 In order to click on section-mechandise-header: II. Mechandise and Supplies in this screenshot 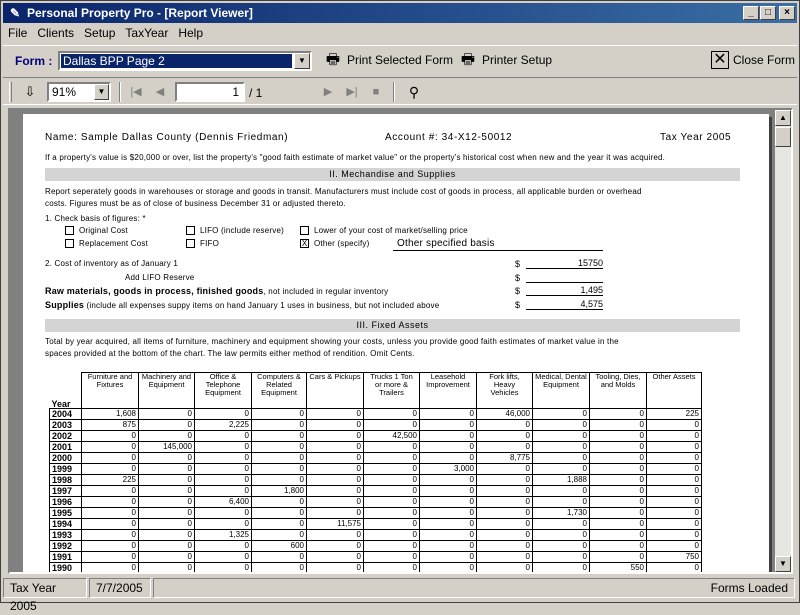, I will do `click(392, 174)`.